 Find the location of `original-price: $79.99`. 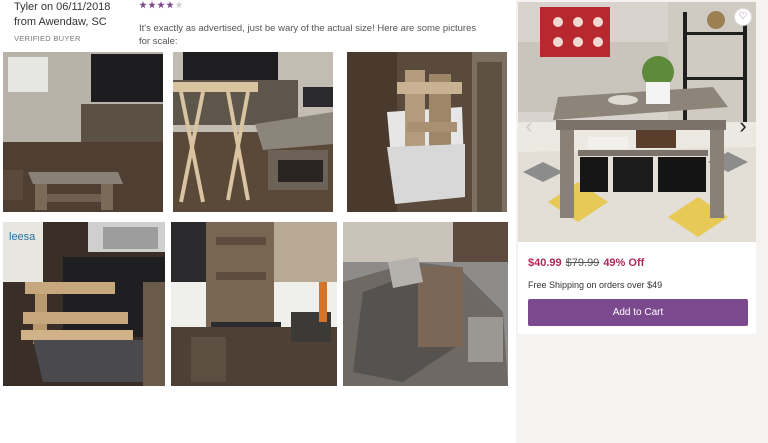

original-price: $79.99 is located at coordinates (582, 263).